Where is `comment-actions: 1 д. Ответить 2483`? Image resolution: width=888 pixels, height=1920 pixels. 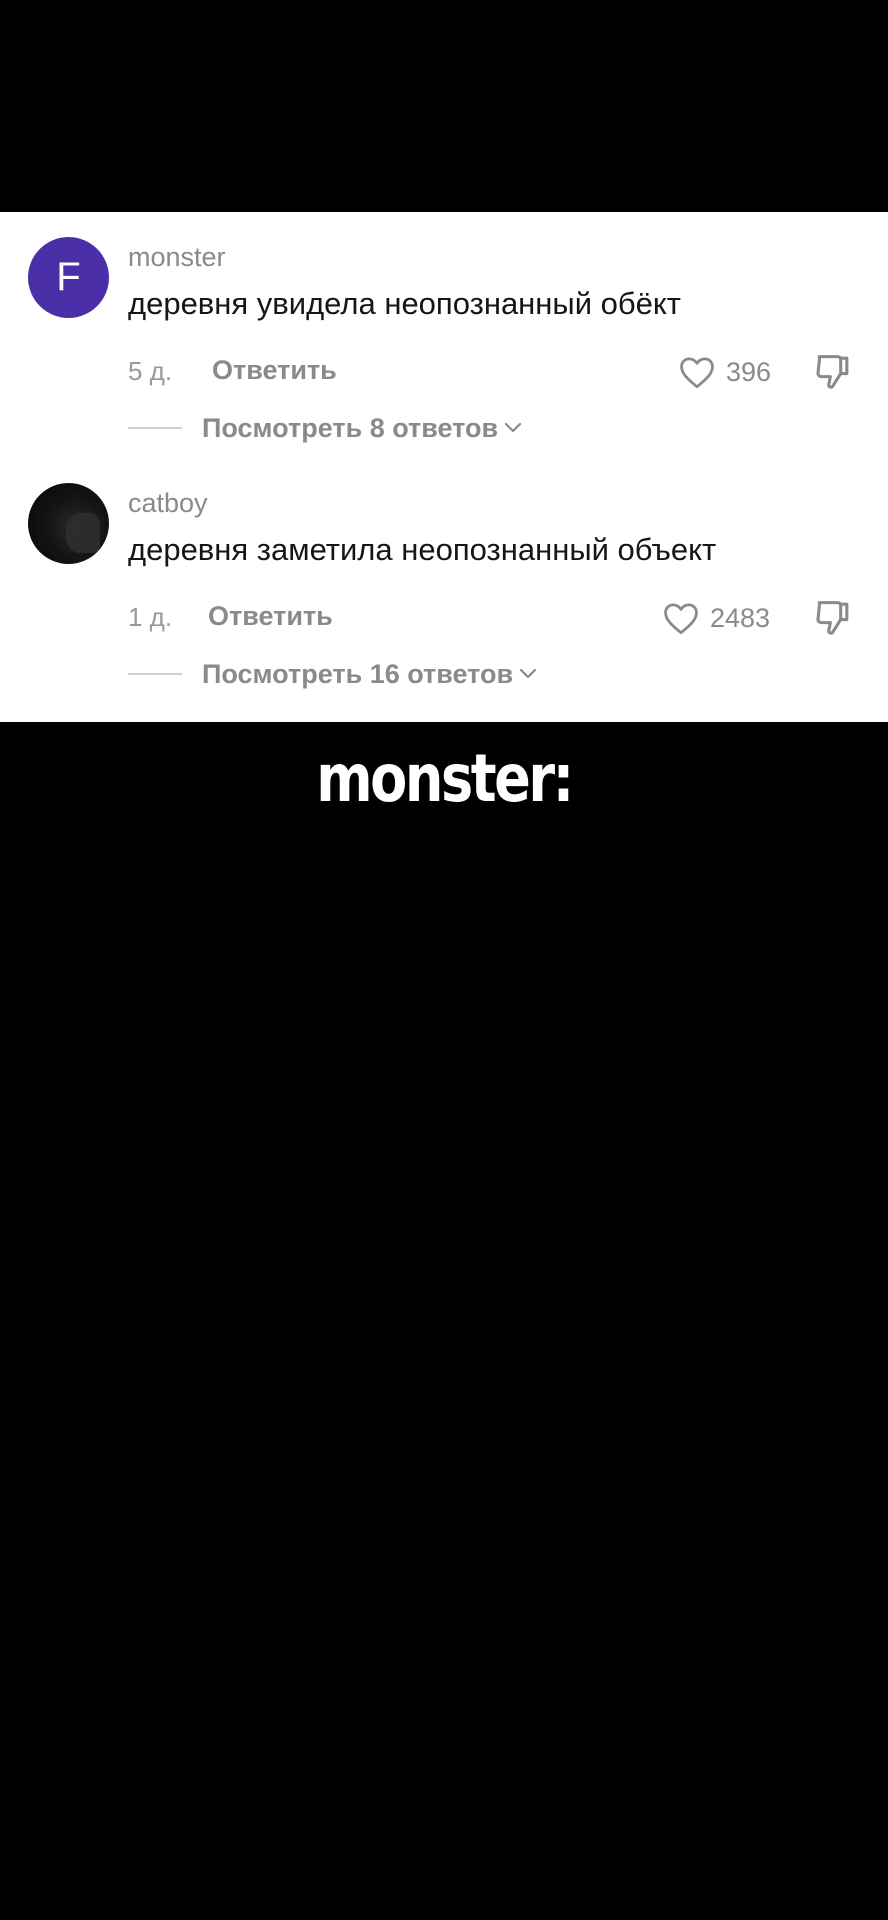
comment-actions: 1 д. Ответить 2483 is located at coordinates (493, 618).